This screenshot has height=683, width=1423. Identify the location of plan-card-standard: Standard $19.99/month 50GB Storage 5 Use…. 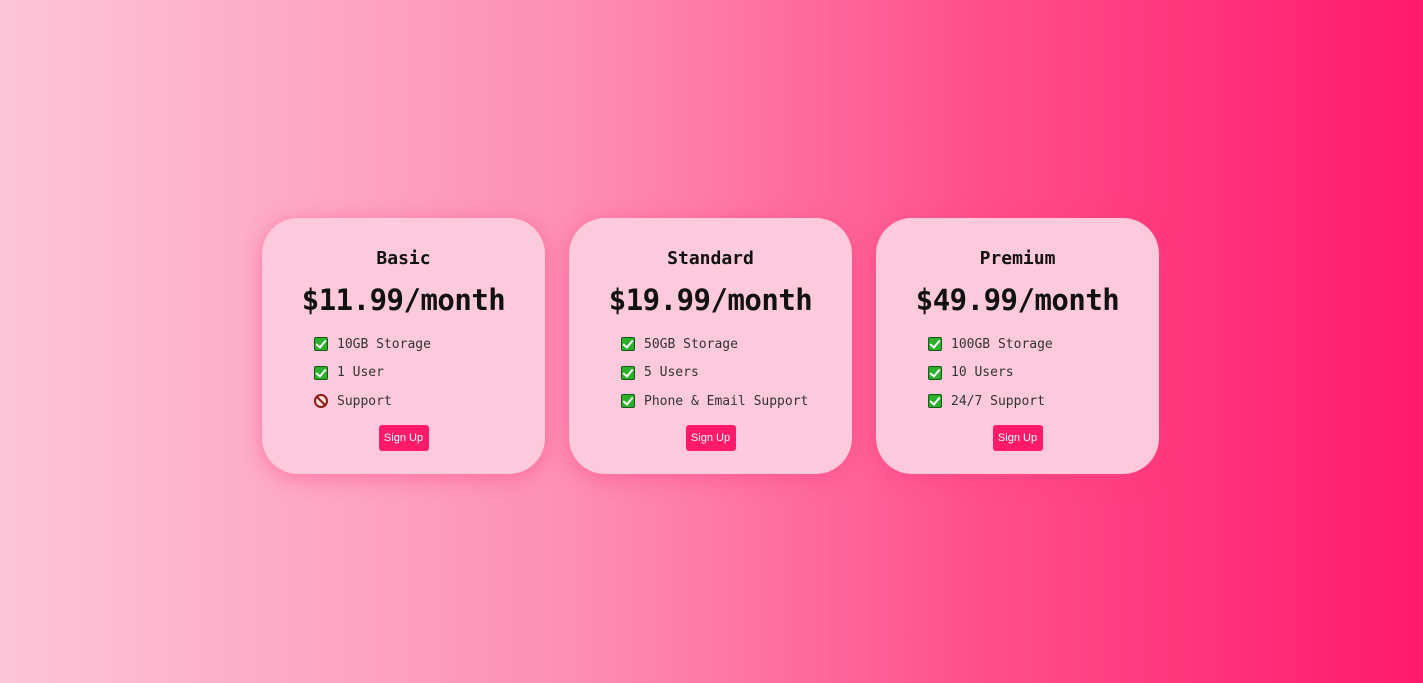
(710, 346).